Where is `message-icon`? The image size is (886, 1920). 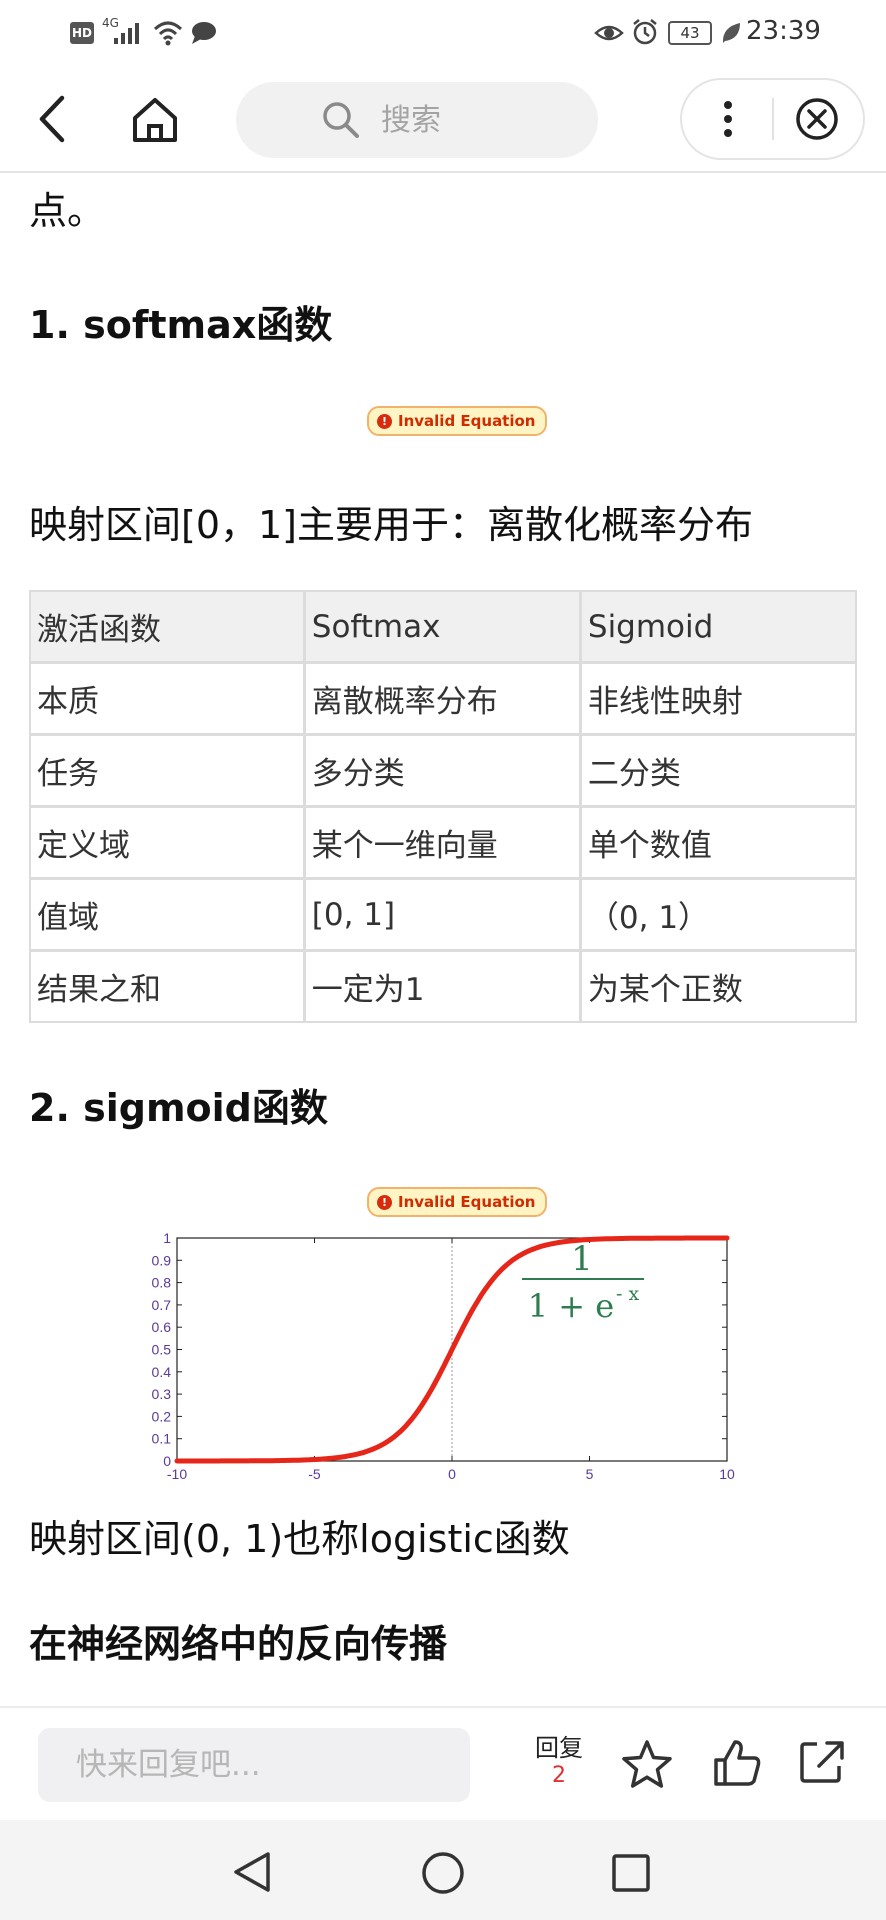
message-icon is located at coordinates (204, 33).